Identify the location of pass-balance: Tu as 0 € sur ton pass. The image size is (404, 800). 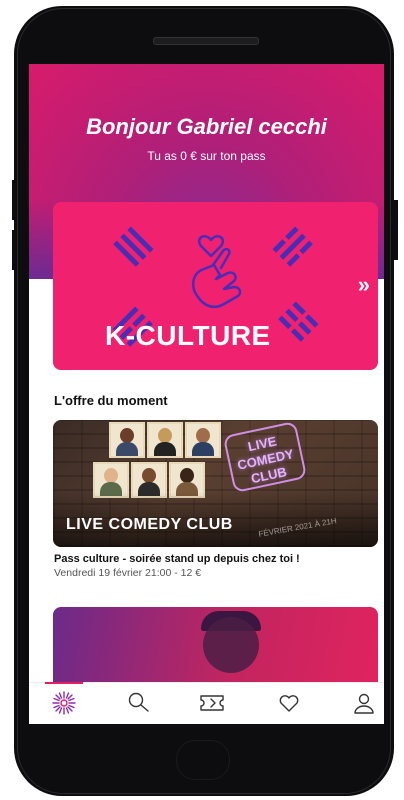
(206, 156).